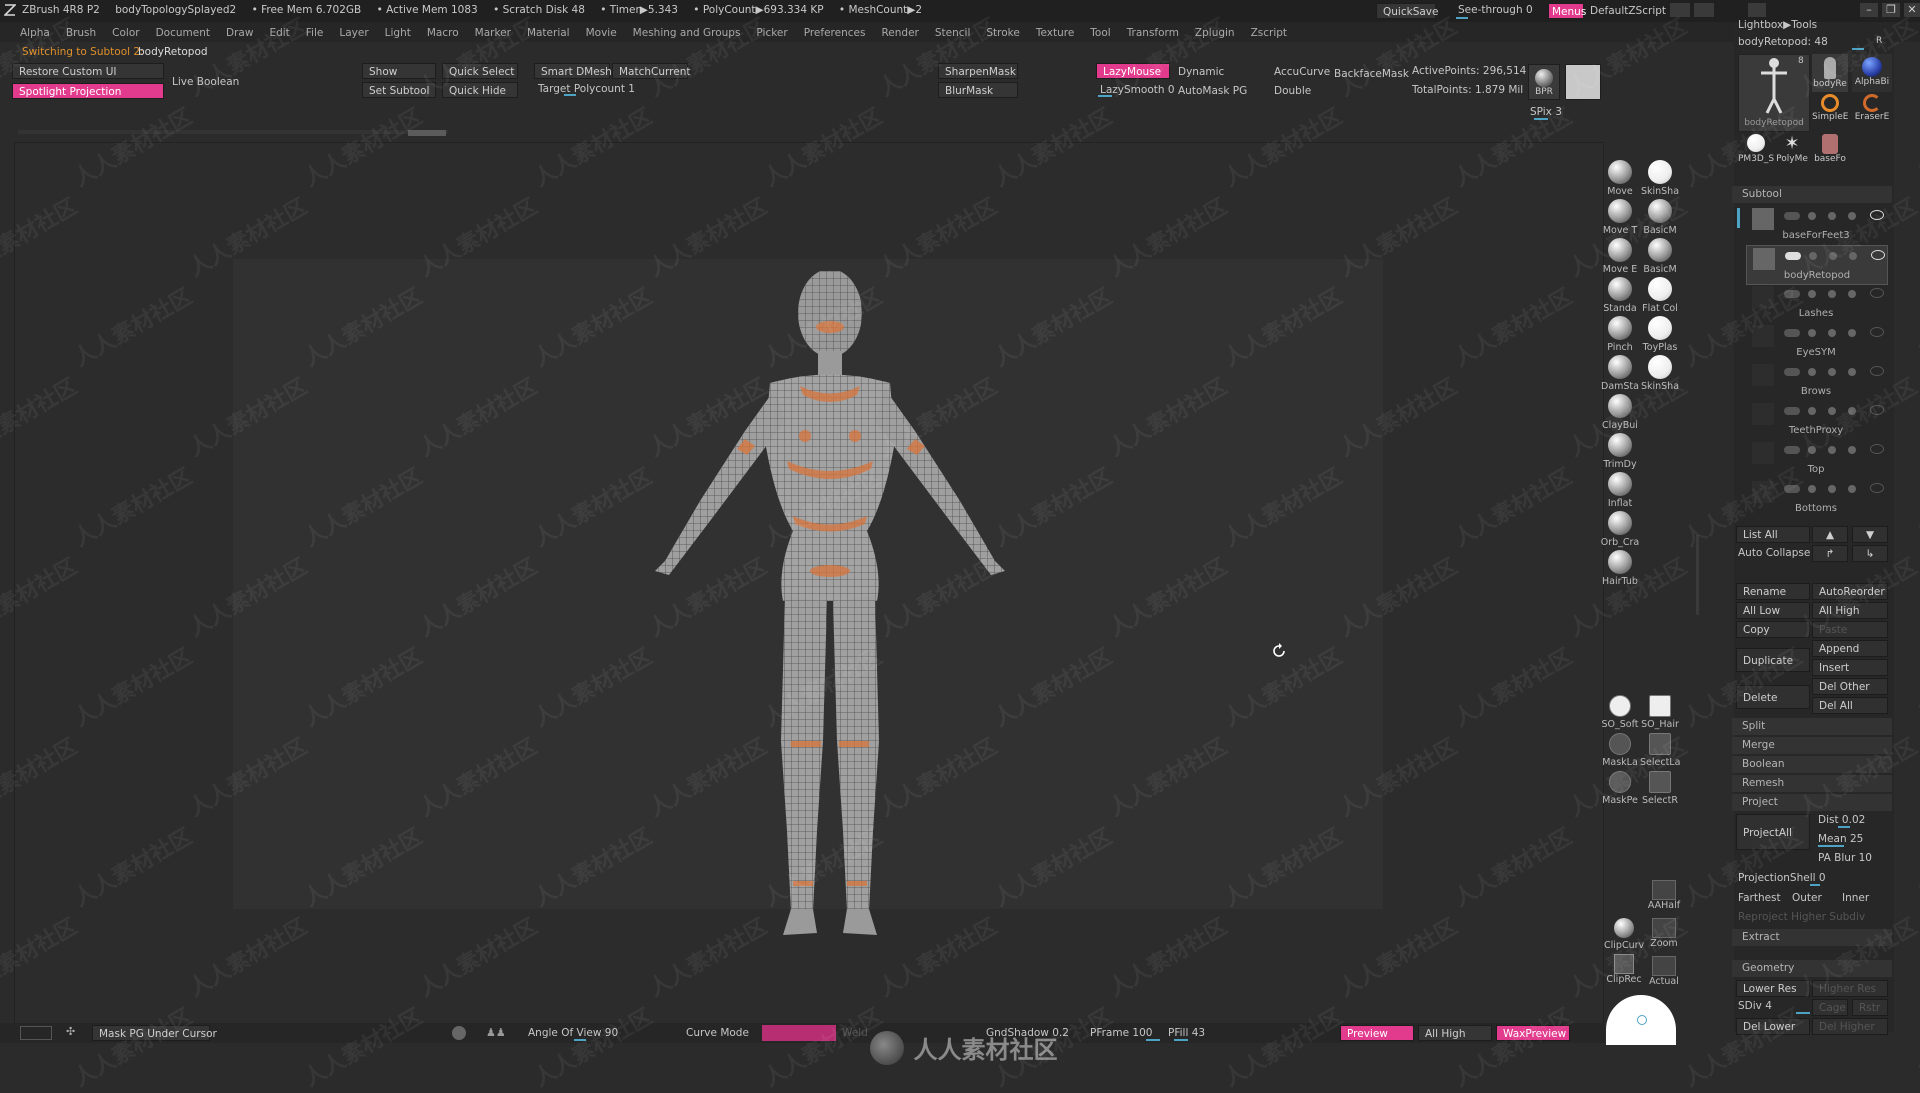  I want to click on show-button: Show, so click(399, 71).